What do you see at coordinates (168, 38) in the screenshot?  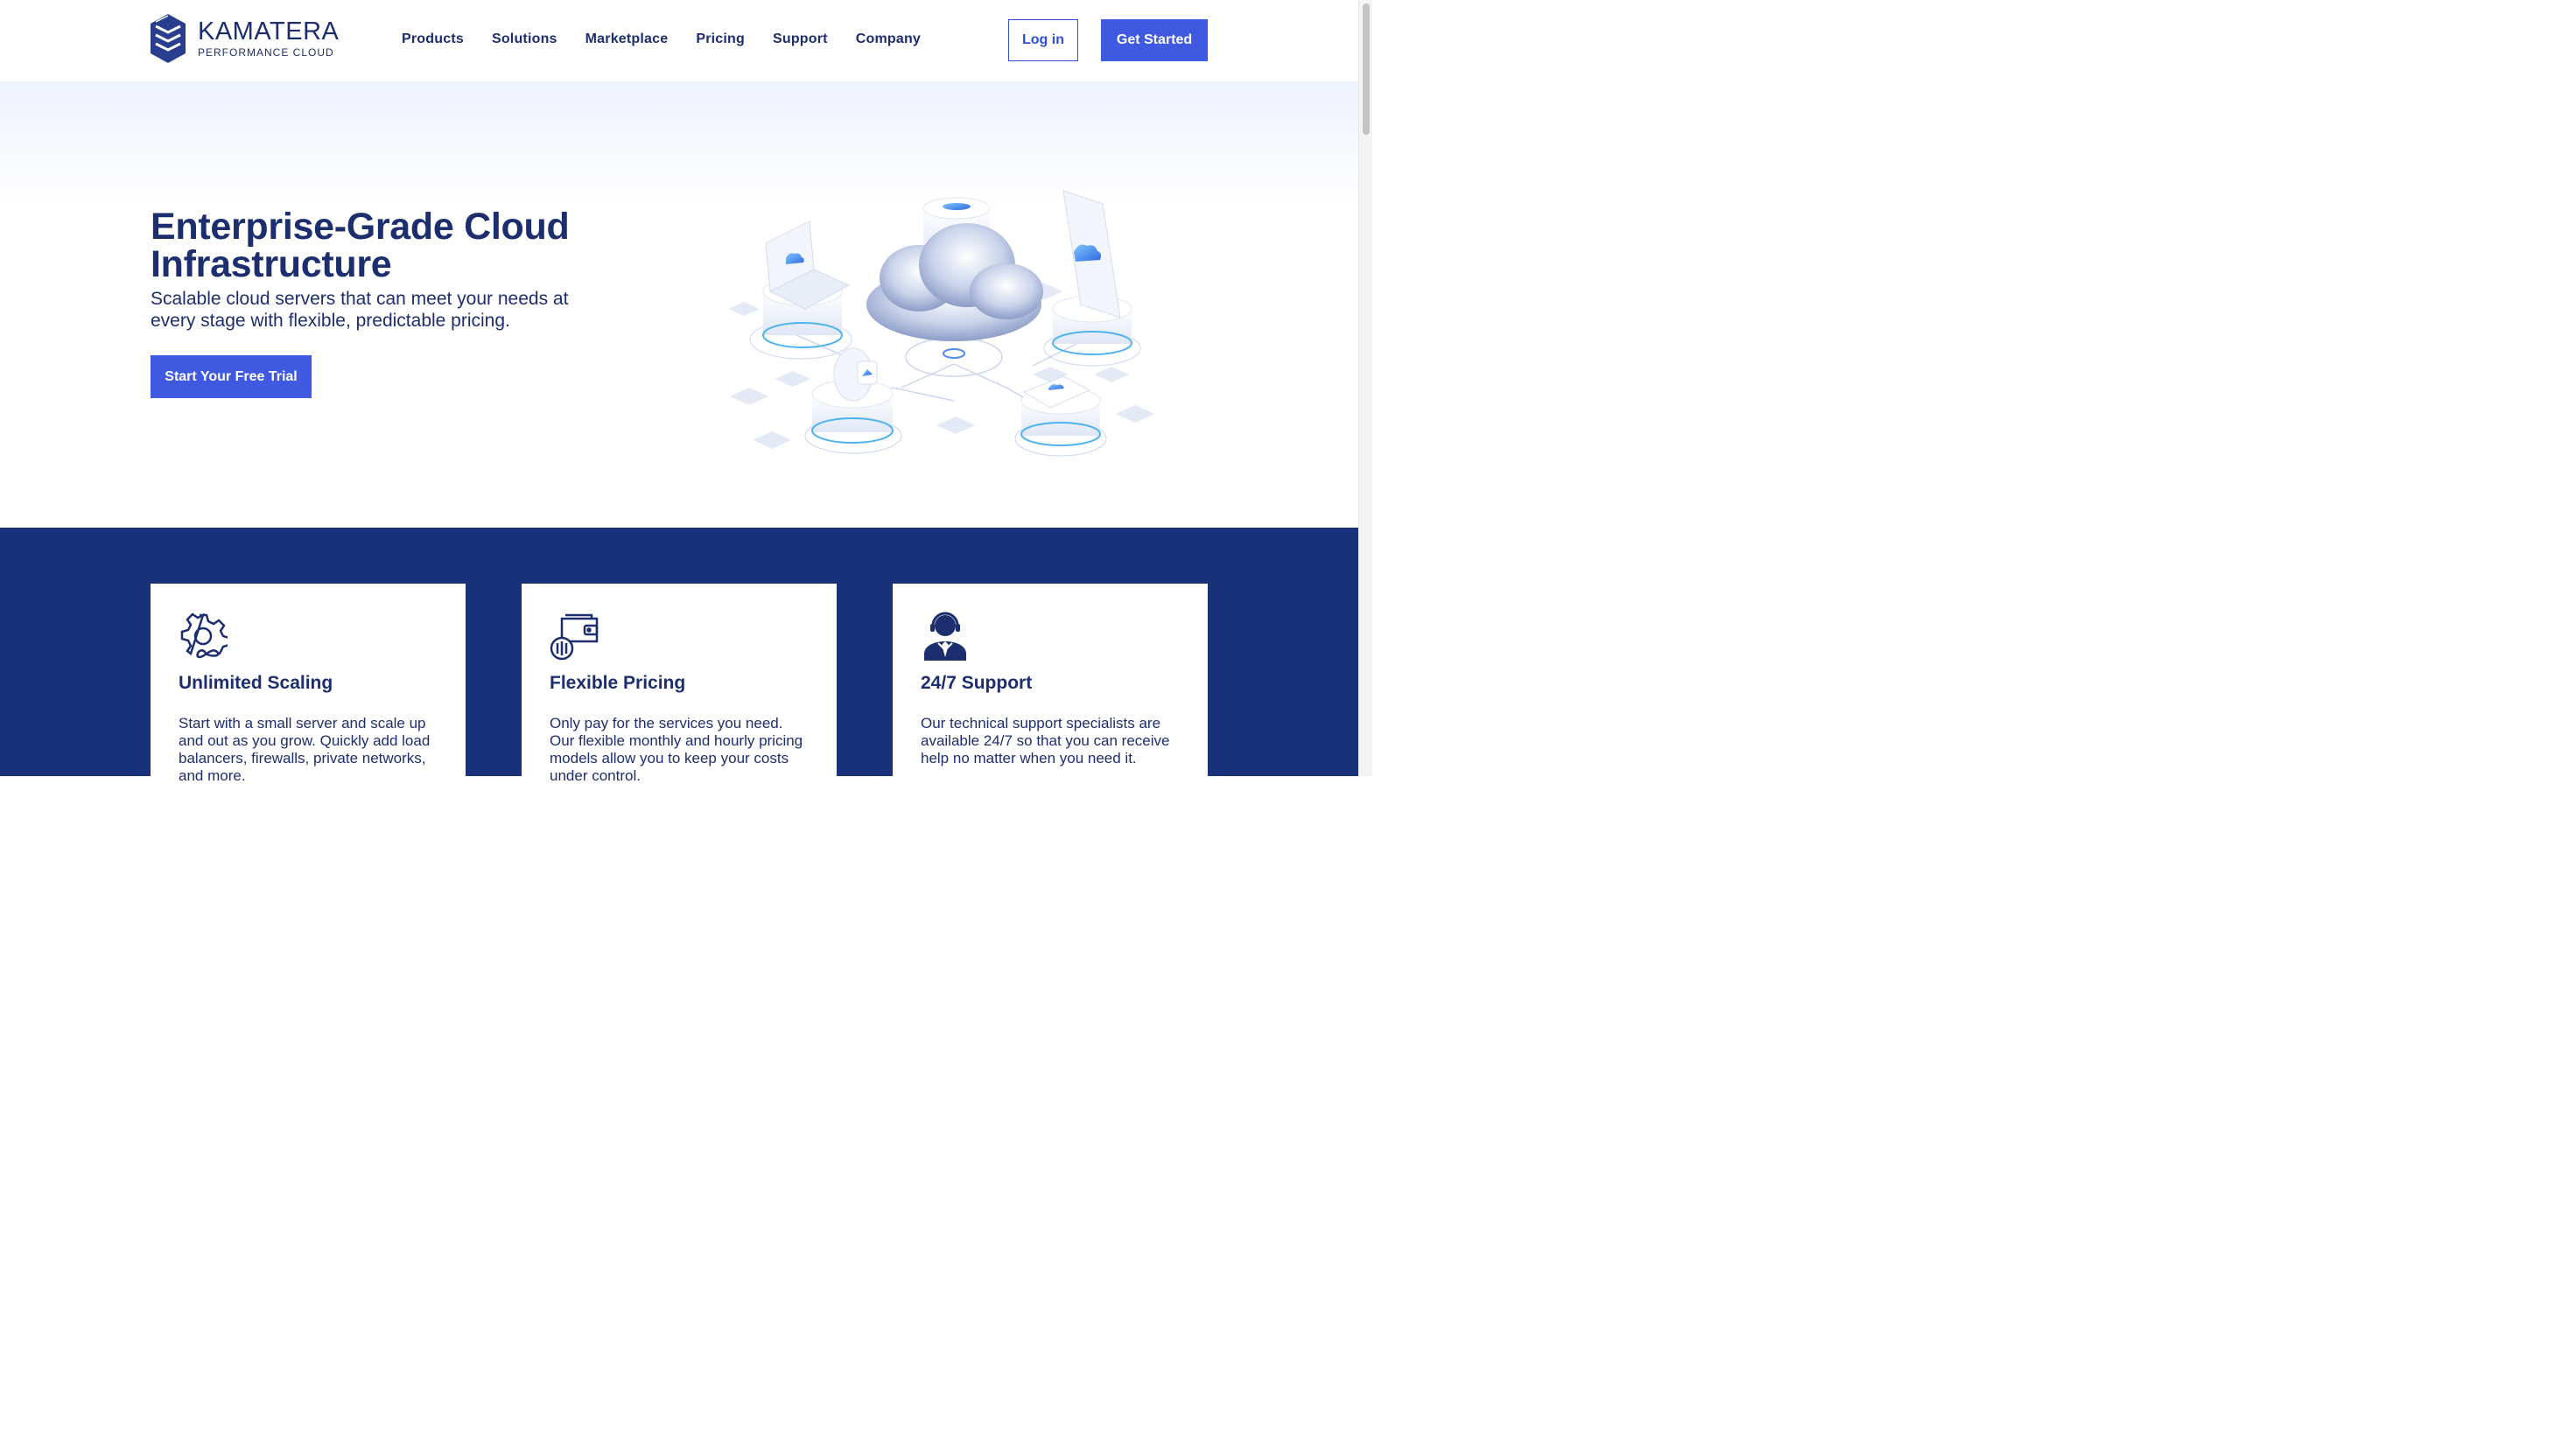 I see `kamatera-logo-icon` at bounding box center [168, 38].